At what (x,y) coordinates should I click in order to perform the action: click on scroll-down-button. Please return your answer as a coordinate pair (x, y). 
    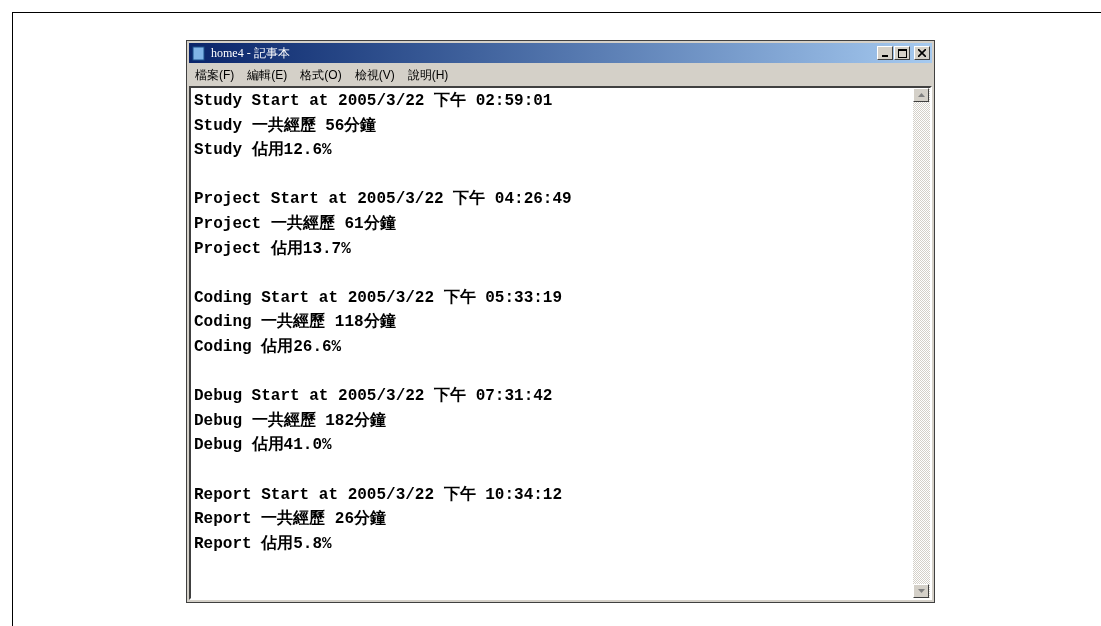
    Looking at the image, I should click on (921, 591).